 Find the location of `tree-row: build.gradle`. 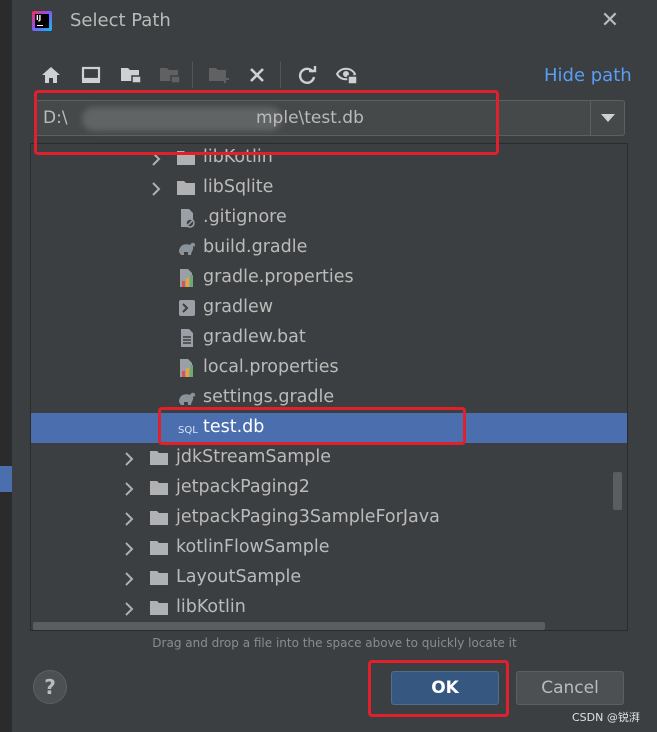

tree-row: build.gradle is located at coordinates (329, 248).